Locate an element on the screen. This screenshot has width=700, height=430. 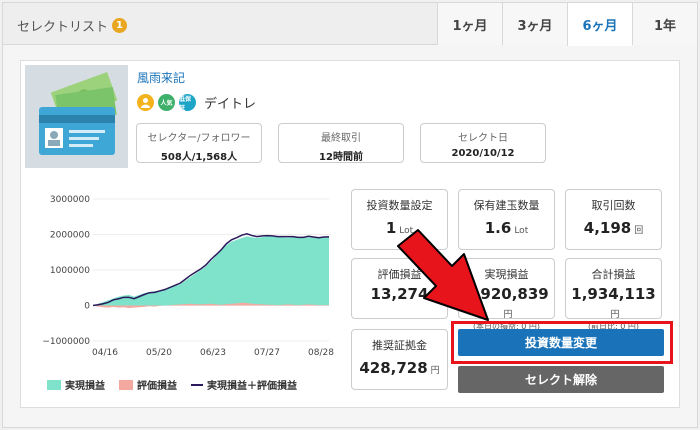
y-tick-label: 3000000 is located at coordinates (70, 200).